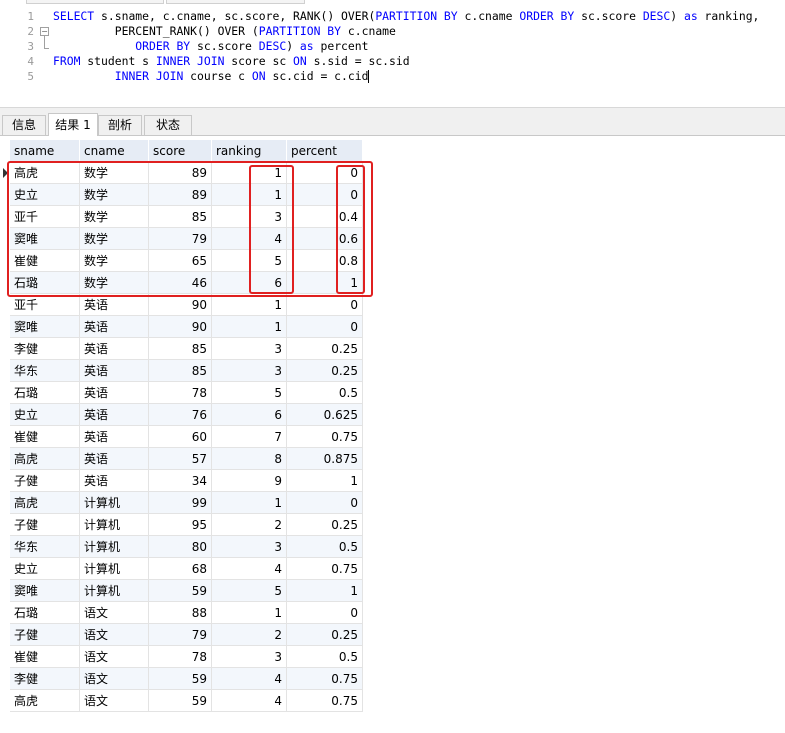 Image resolution: width=785 pixels, height=733 pixels. What do you see at coordinates (180, 415) in the screenshot?
I see `cell-score: 76` at bounding box center [180, 415].